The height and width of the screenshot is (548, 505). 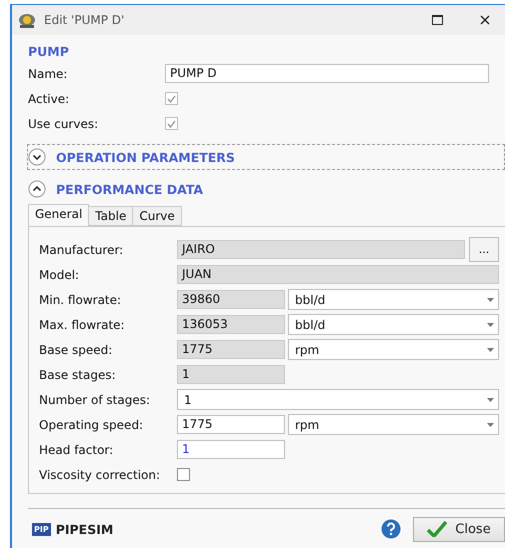 I want to click on readonly-field: 39860, so click(x=231, y=299).